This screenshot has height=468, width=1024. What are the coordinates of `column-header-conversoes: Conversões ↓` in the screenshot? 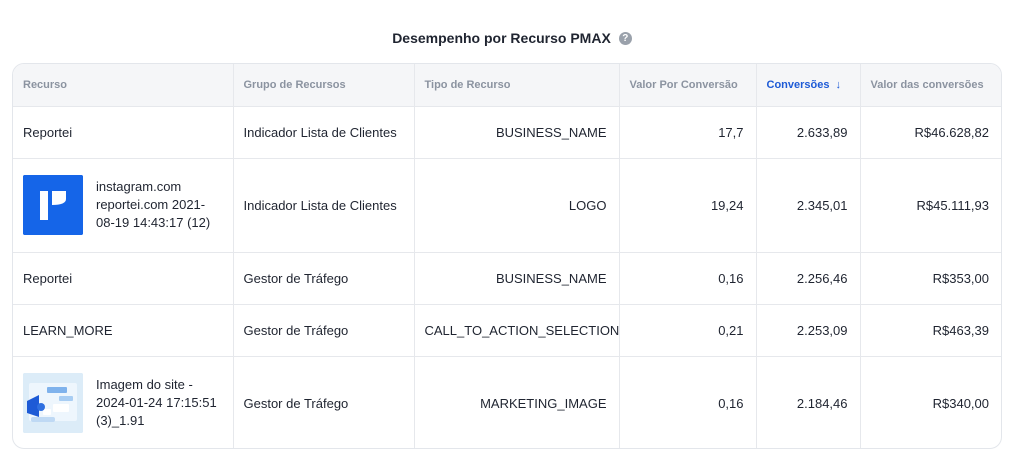 It's located at (808, 85).